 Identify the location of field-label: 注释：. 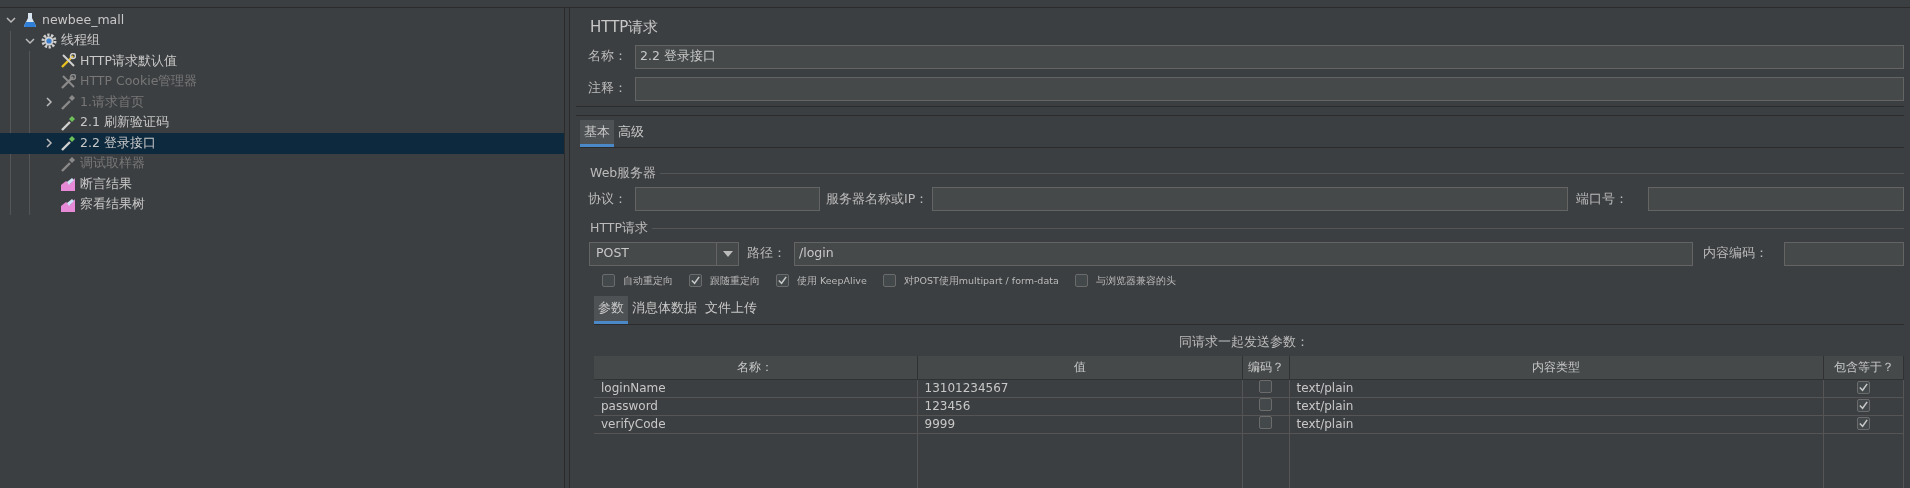
(607, 88).